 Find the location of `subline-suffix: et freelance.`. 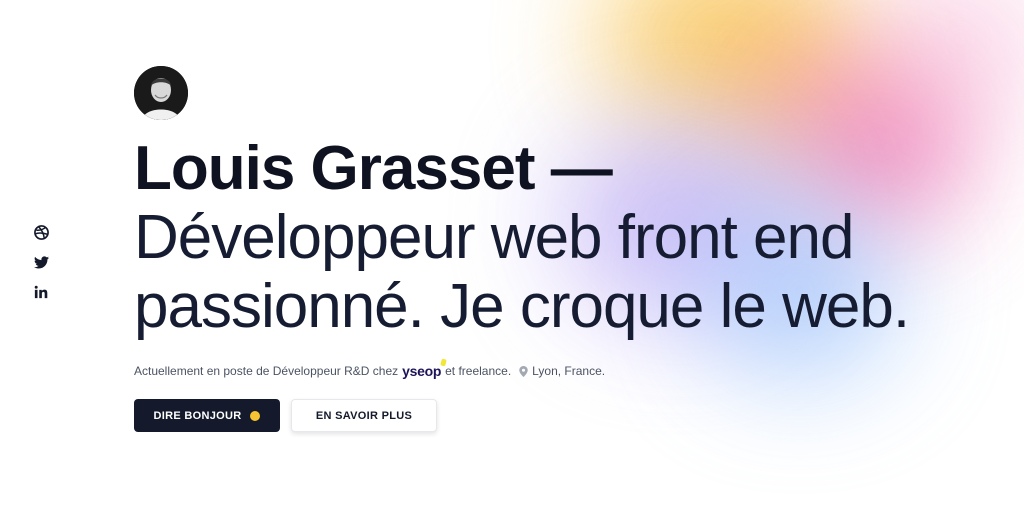

subline-suffix: et freelance. is located at coordinates (478, 371).